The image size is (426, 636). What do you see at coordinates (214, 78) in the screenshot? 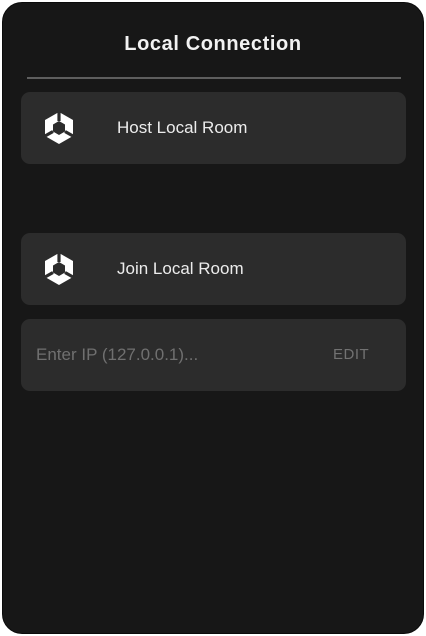
I see `title-divider` at bounding box center [214, 78].